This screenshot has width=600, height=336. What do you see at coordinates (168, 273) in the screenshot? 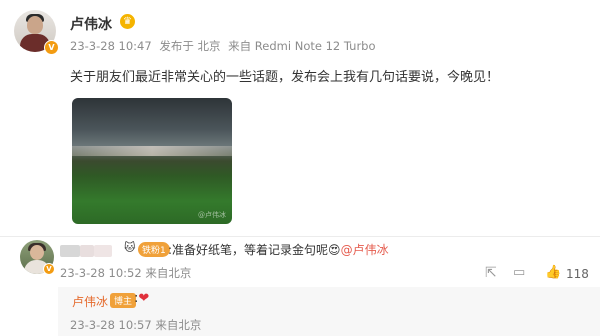
I see `comment-location: 来自北京` at bounding box center [168, 273].